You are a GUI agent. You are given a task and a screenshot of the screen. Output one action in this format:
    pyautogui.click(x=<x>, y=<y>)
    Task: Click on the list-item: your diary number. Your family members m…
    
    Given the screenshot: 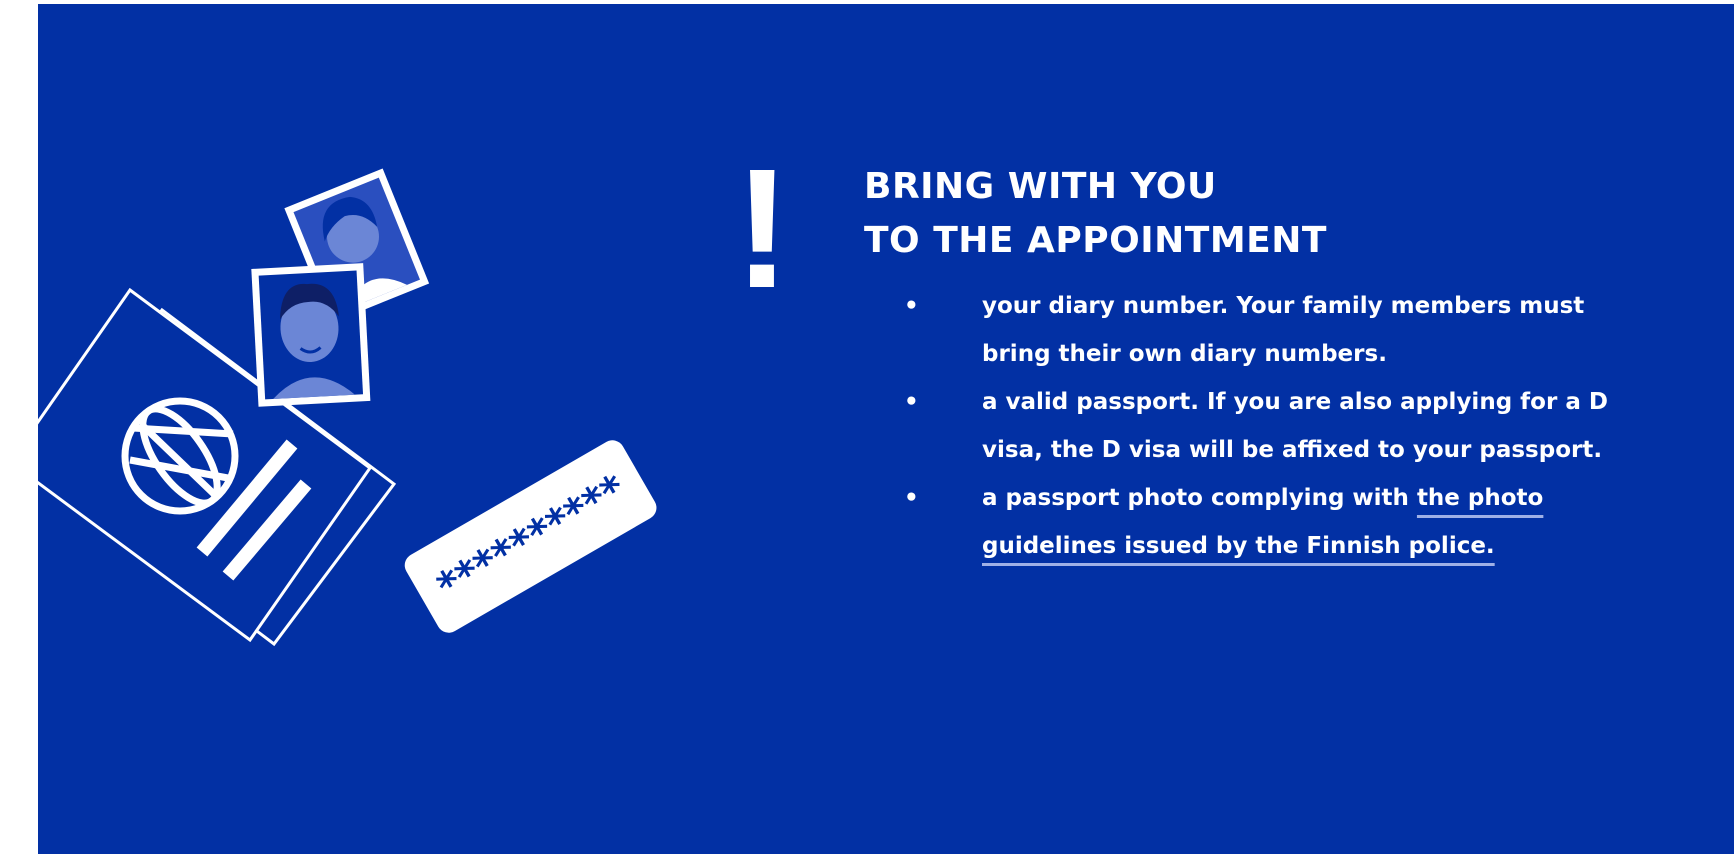 What is the action you would take?
    pyautogui.click(x=1244, y=330)
    